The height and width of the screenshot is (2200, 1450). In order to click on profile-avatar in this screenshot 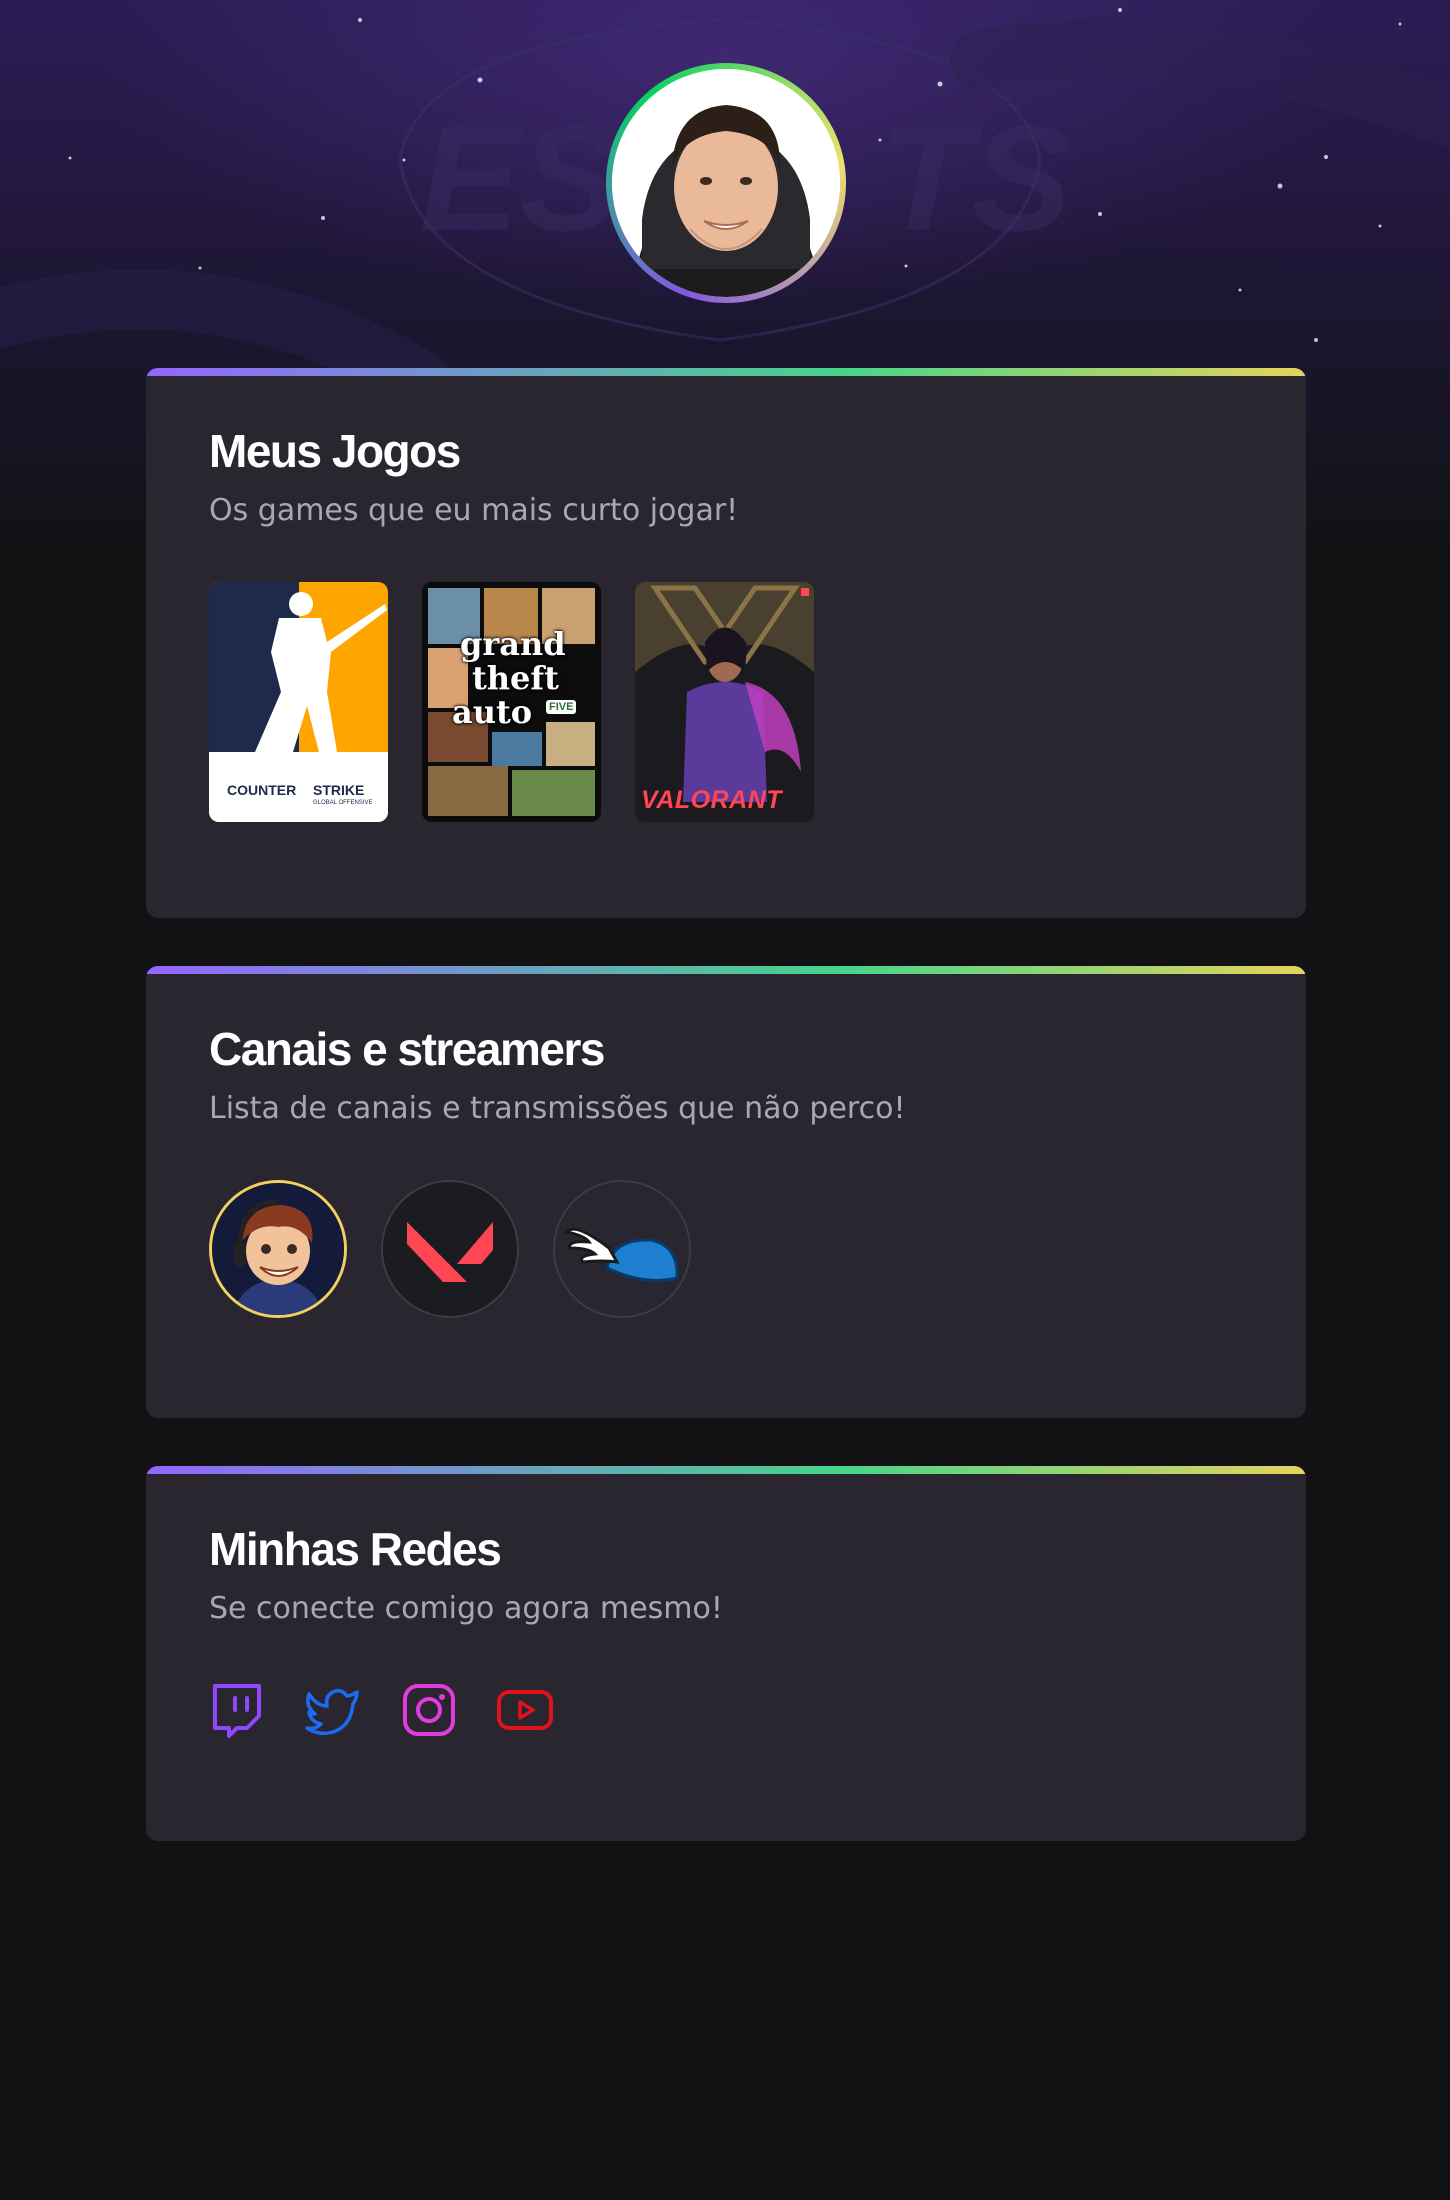, I will do `click(726, 183)`.